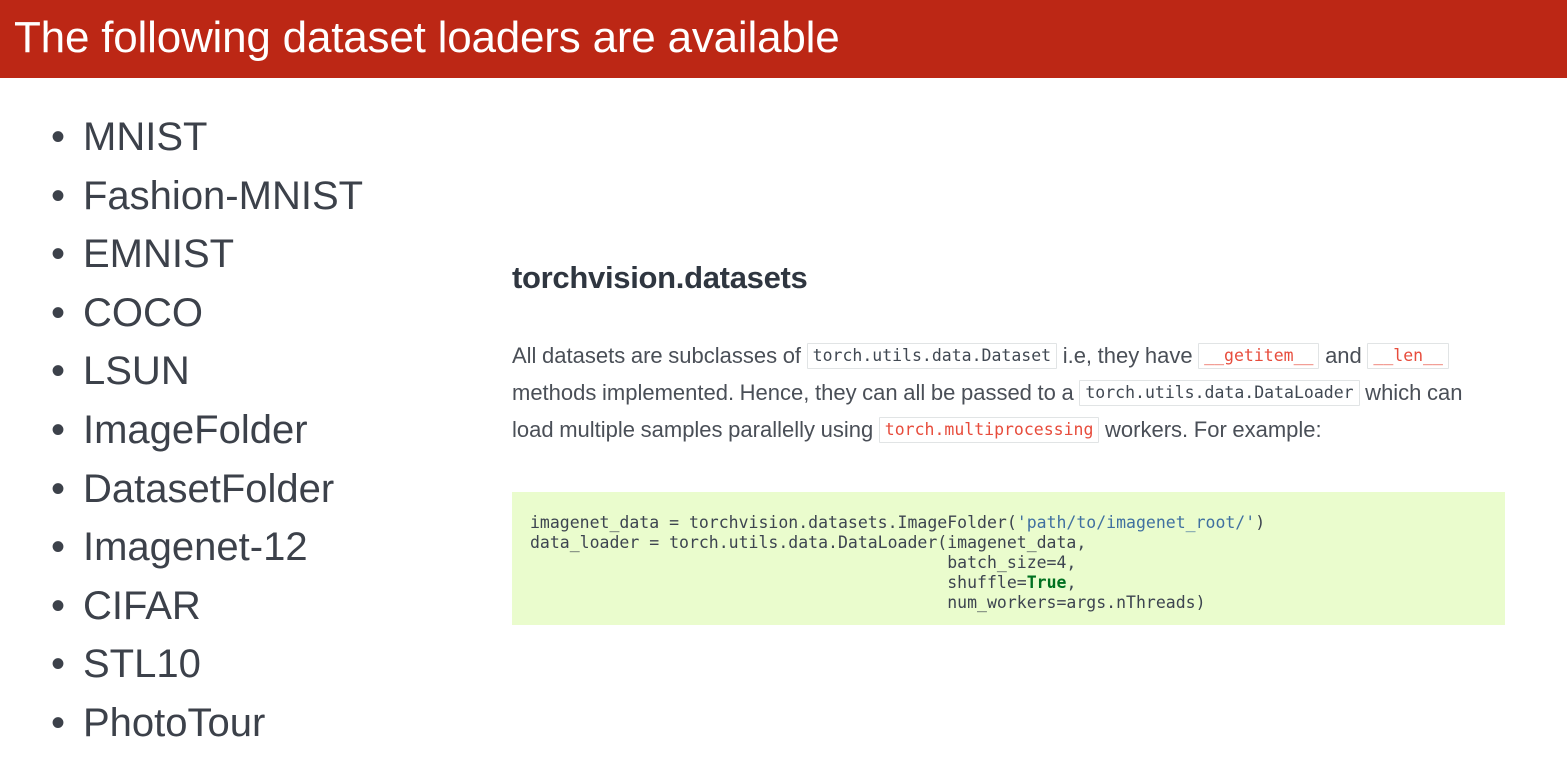 The image size is (1567, 762). I want to click on list-item: • EMNIST, so click(255, 254).